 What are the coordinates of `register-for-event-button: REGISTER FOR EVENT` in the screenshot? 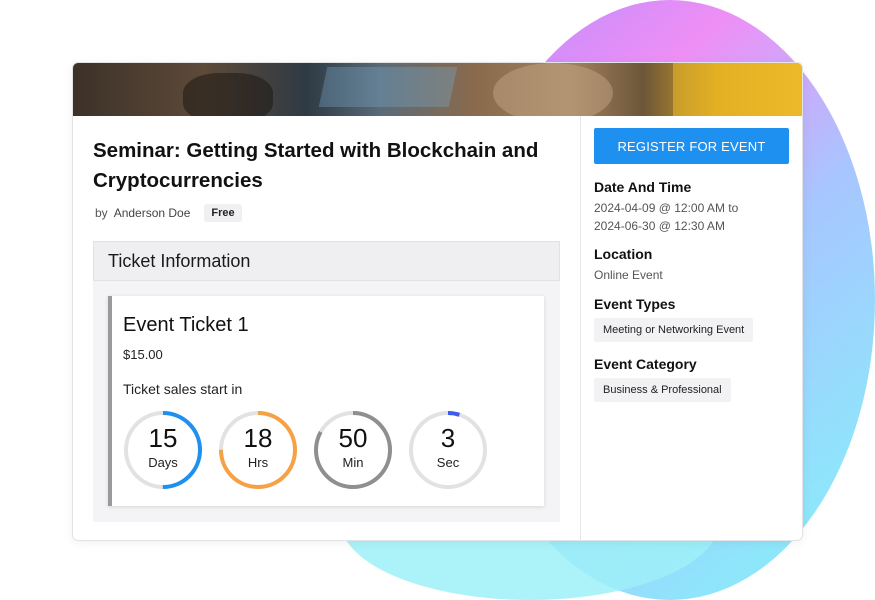 It's located at (691, 146).